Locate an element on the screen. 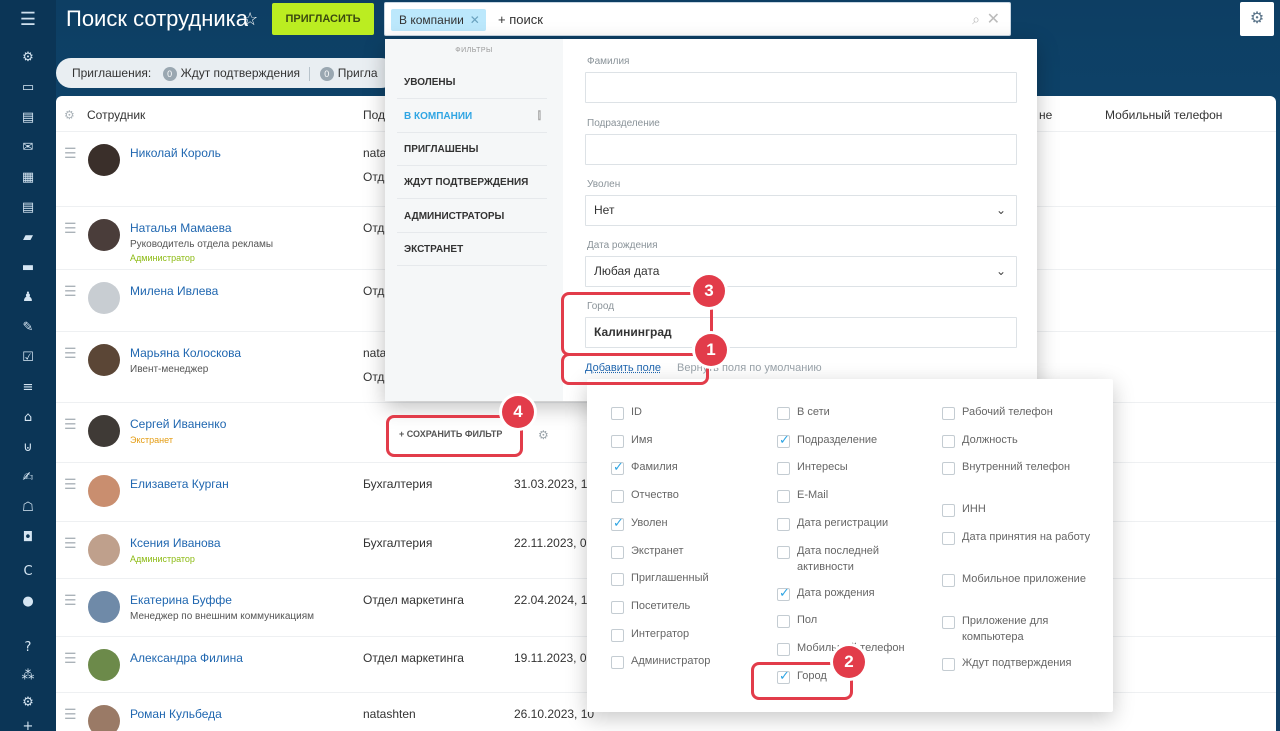  preset-invited: ПРИГЛАШЕНЫ is located at coordinates (472, 149).